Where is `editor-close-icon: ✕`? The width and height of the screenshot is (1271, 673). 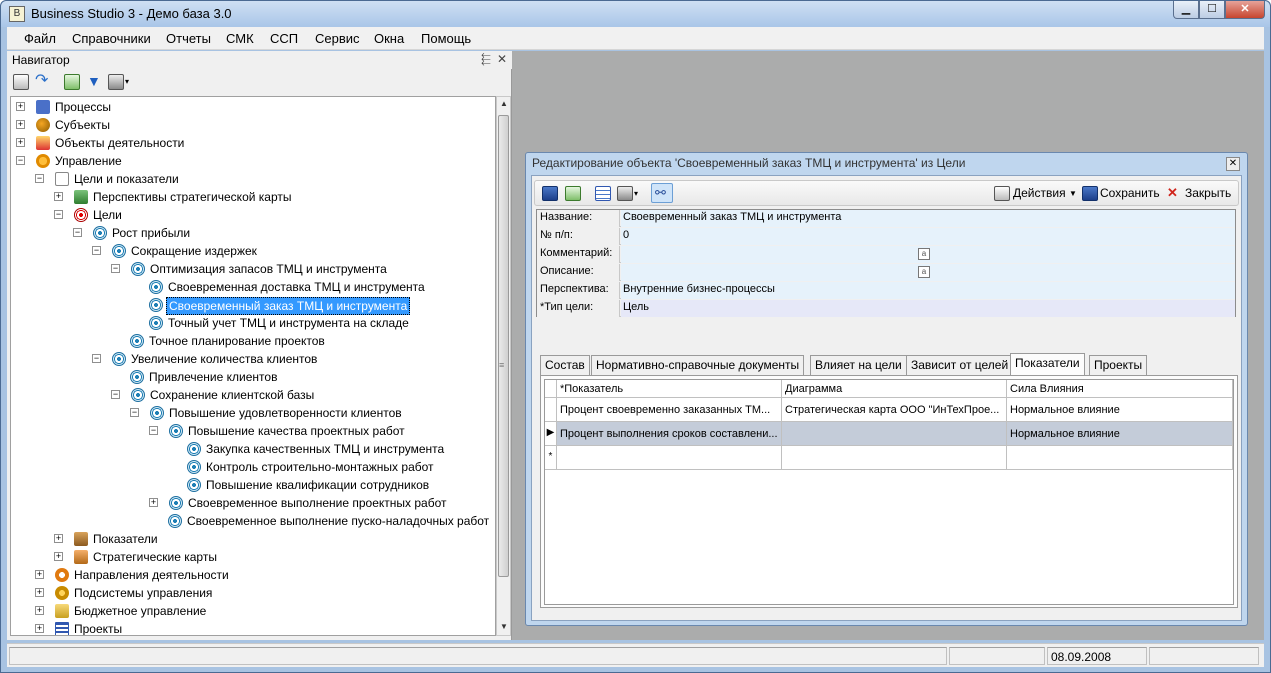 editor-close-icon: ✕ is located at coordinates (1233, 164).